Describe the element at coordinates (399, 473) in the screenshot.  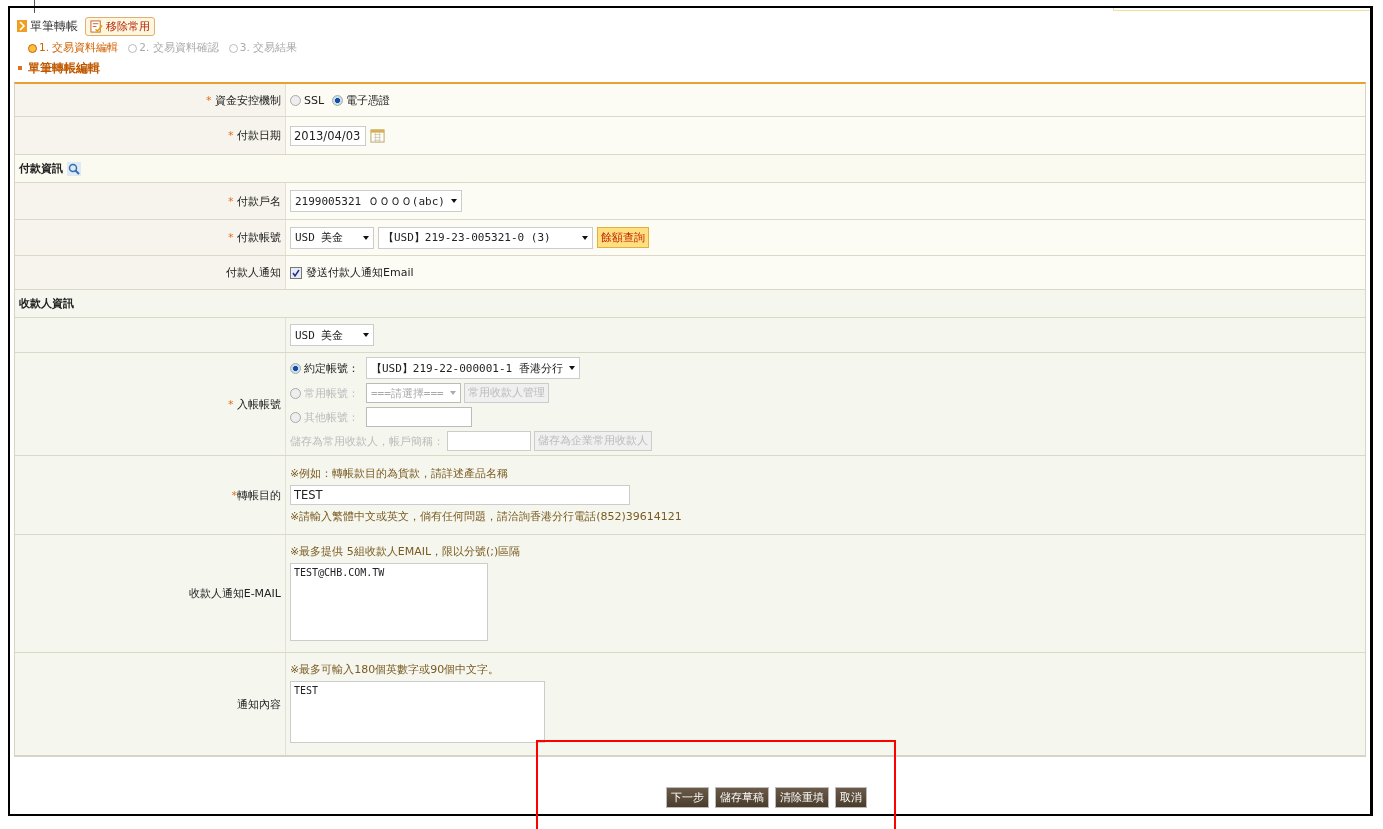
I see `hint-text: ※例如：轉帳款目的為貨款，請詳述產品名稱` at that location.